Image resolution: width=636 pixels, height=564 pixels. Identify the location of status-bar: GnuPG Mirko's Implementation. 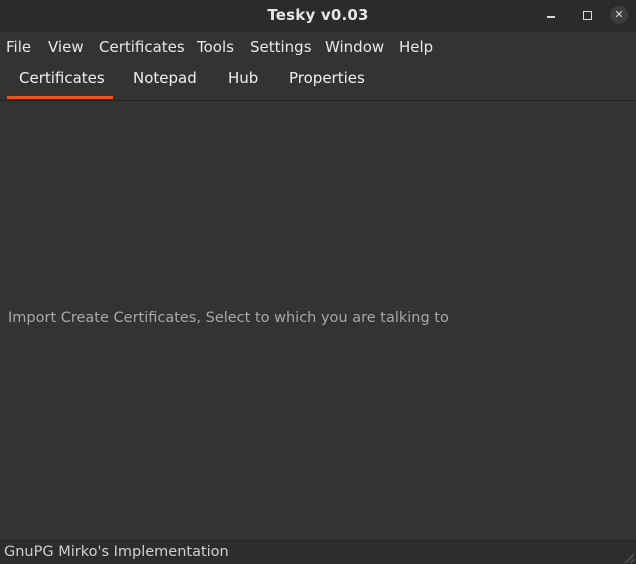
(318, 552).